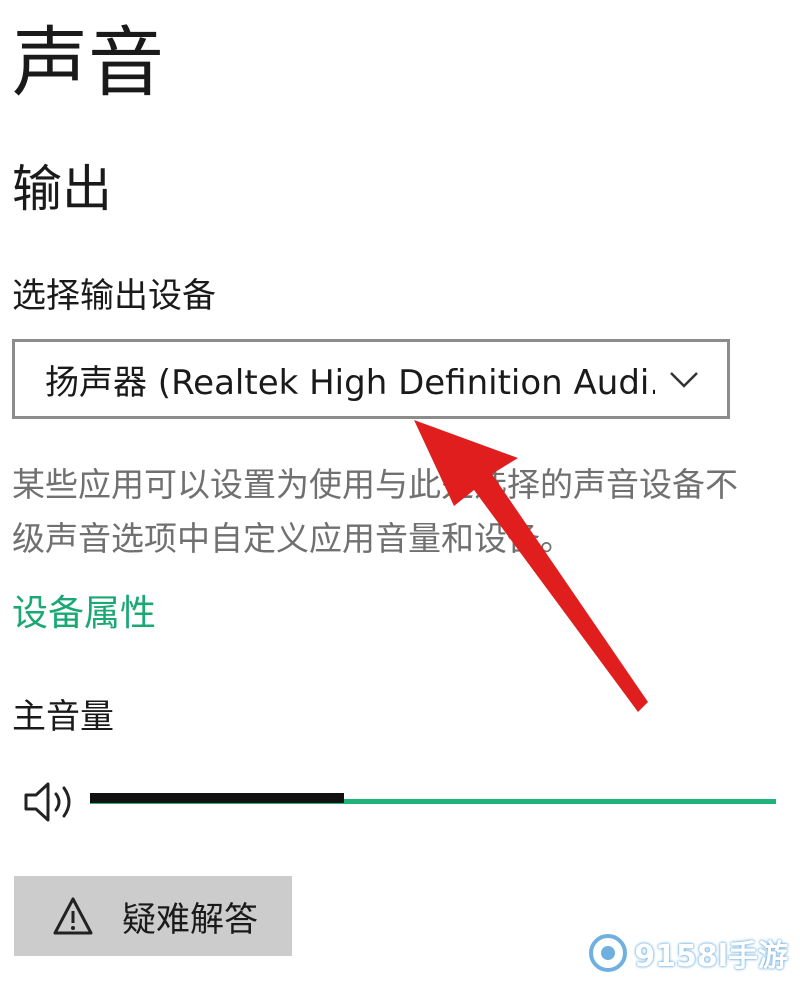 The width and height of the screenshot is (800, 981). Describe the element at coordinates (684, 380) in the screenshot. I see `chevron-down-icon` at that location.